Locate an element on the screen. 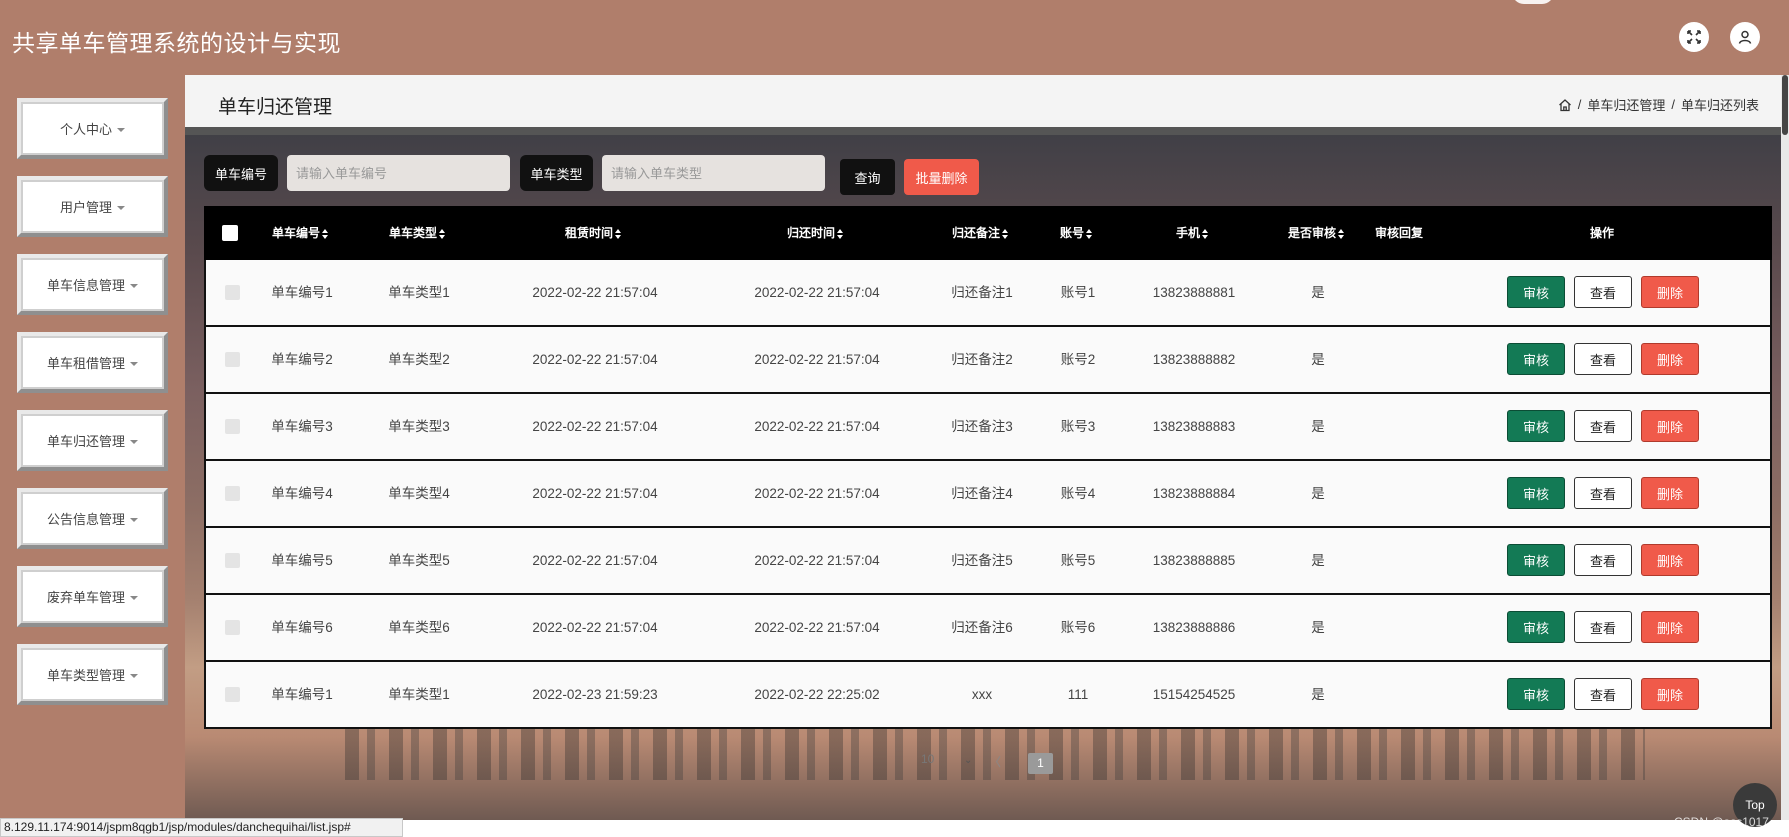 The width and height of the screenshot is (1789, 837). cell-rent-time: 2022-02-23 21:59:23 is located at coordinates (595, 694).